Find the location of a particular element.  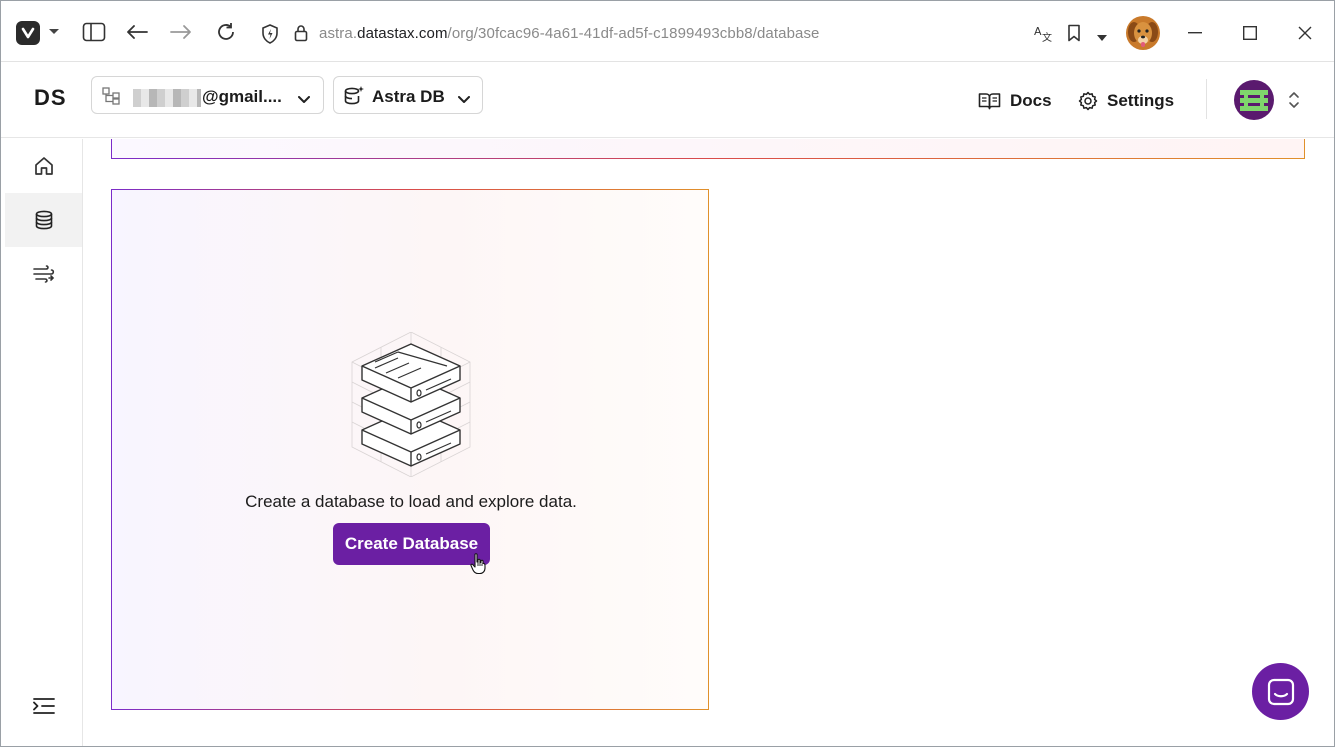

lock-icon is located at coordinates (301, 35).